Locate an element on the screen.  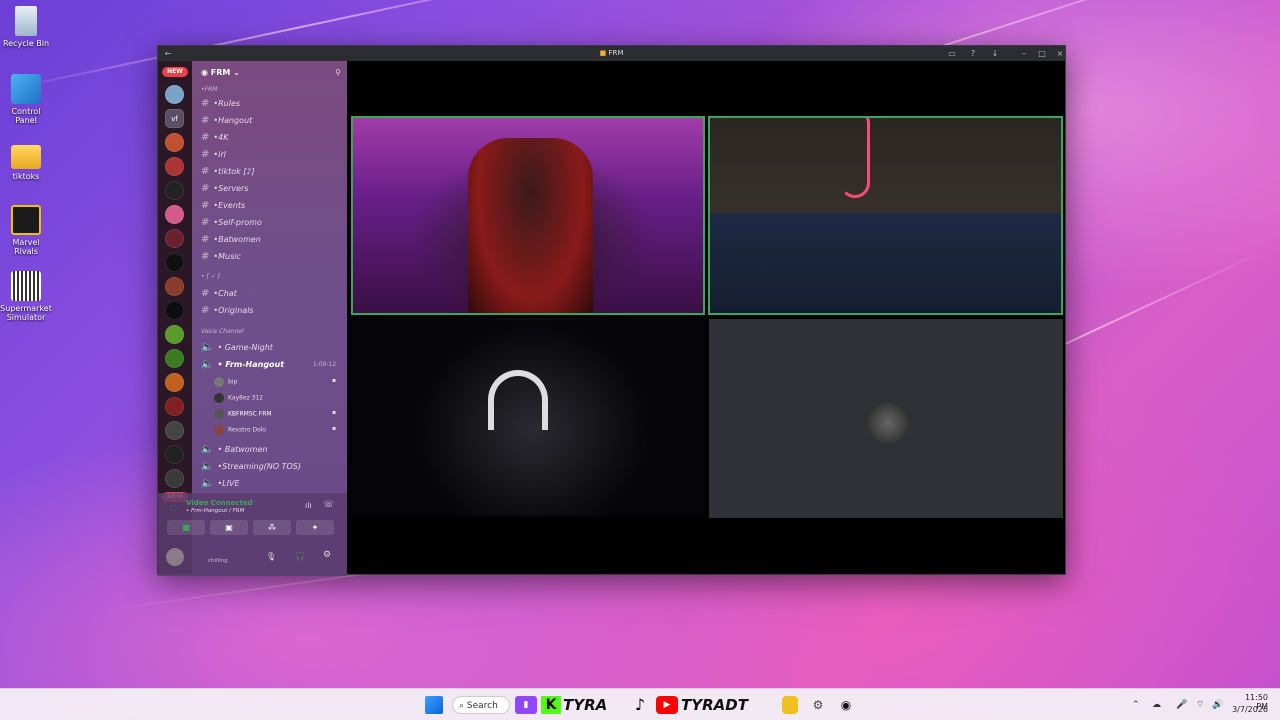
desktop-icon-recycle-bin: Recycle Bin is located at coordinates (26, 27).